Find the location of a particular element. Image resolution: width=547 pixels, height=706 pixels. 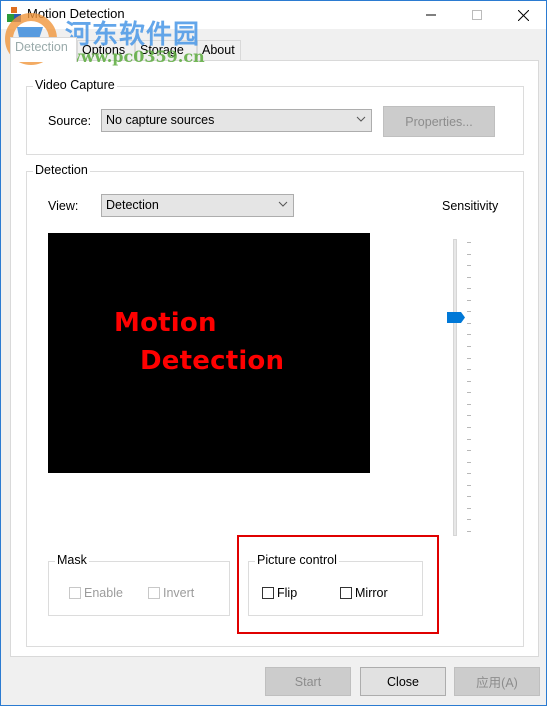

tab-about: About is located at coordinates (219, 50).